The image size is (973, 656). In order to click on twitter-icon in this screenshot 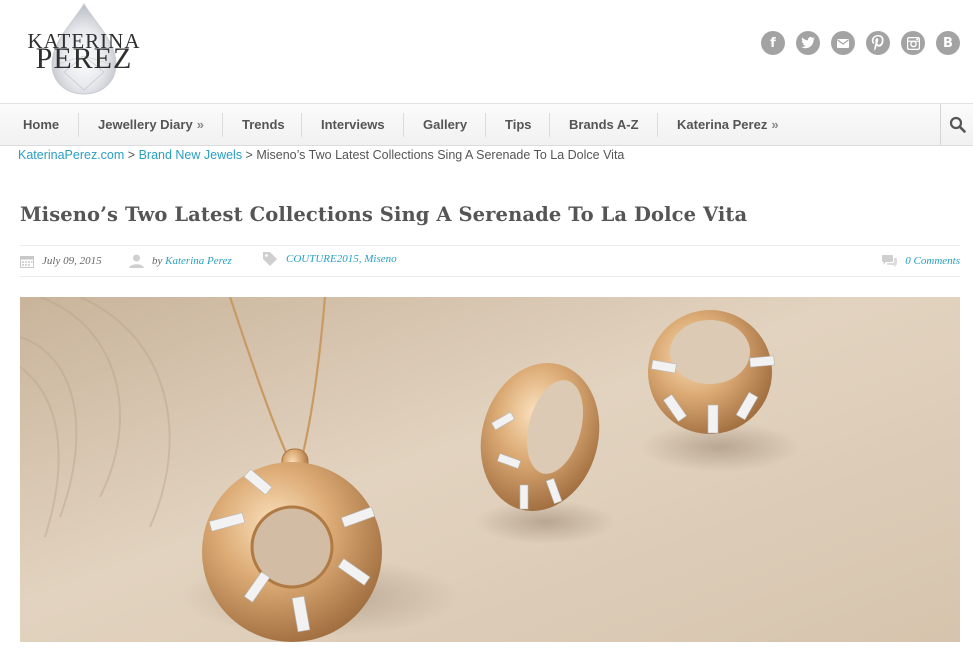, I will do `click(808, 43)`.